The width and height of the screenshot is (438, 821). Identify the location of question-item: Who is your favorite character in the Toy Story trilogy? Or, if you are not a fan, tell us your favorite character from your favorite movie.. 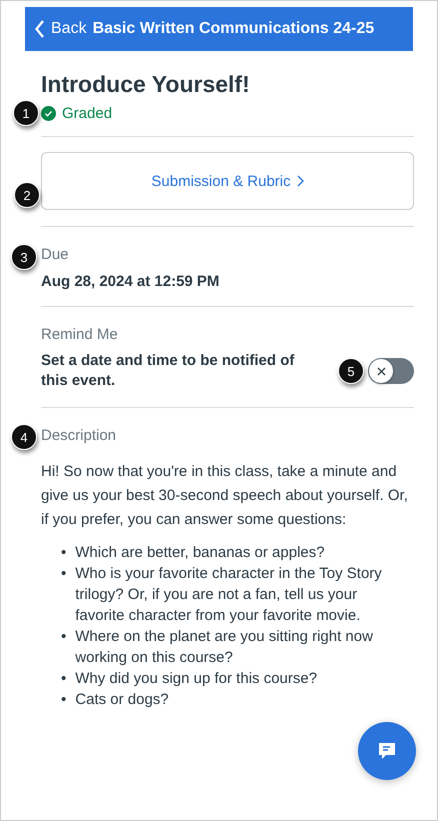
(229, 595).